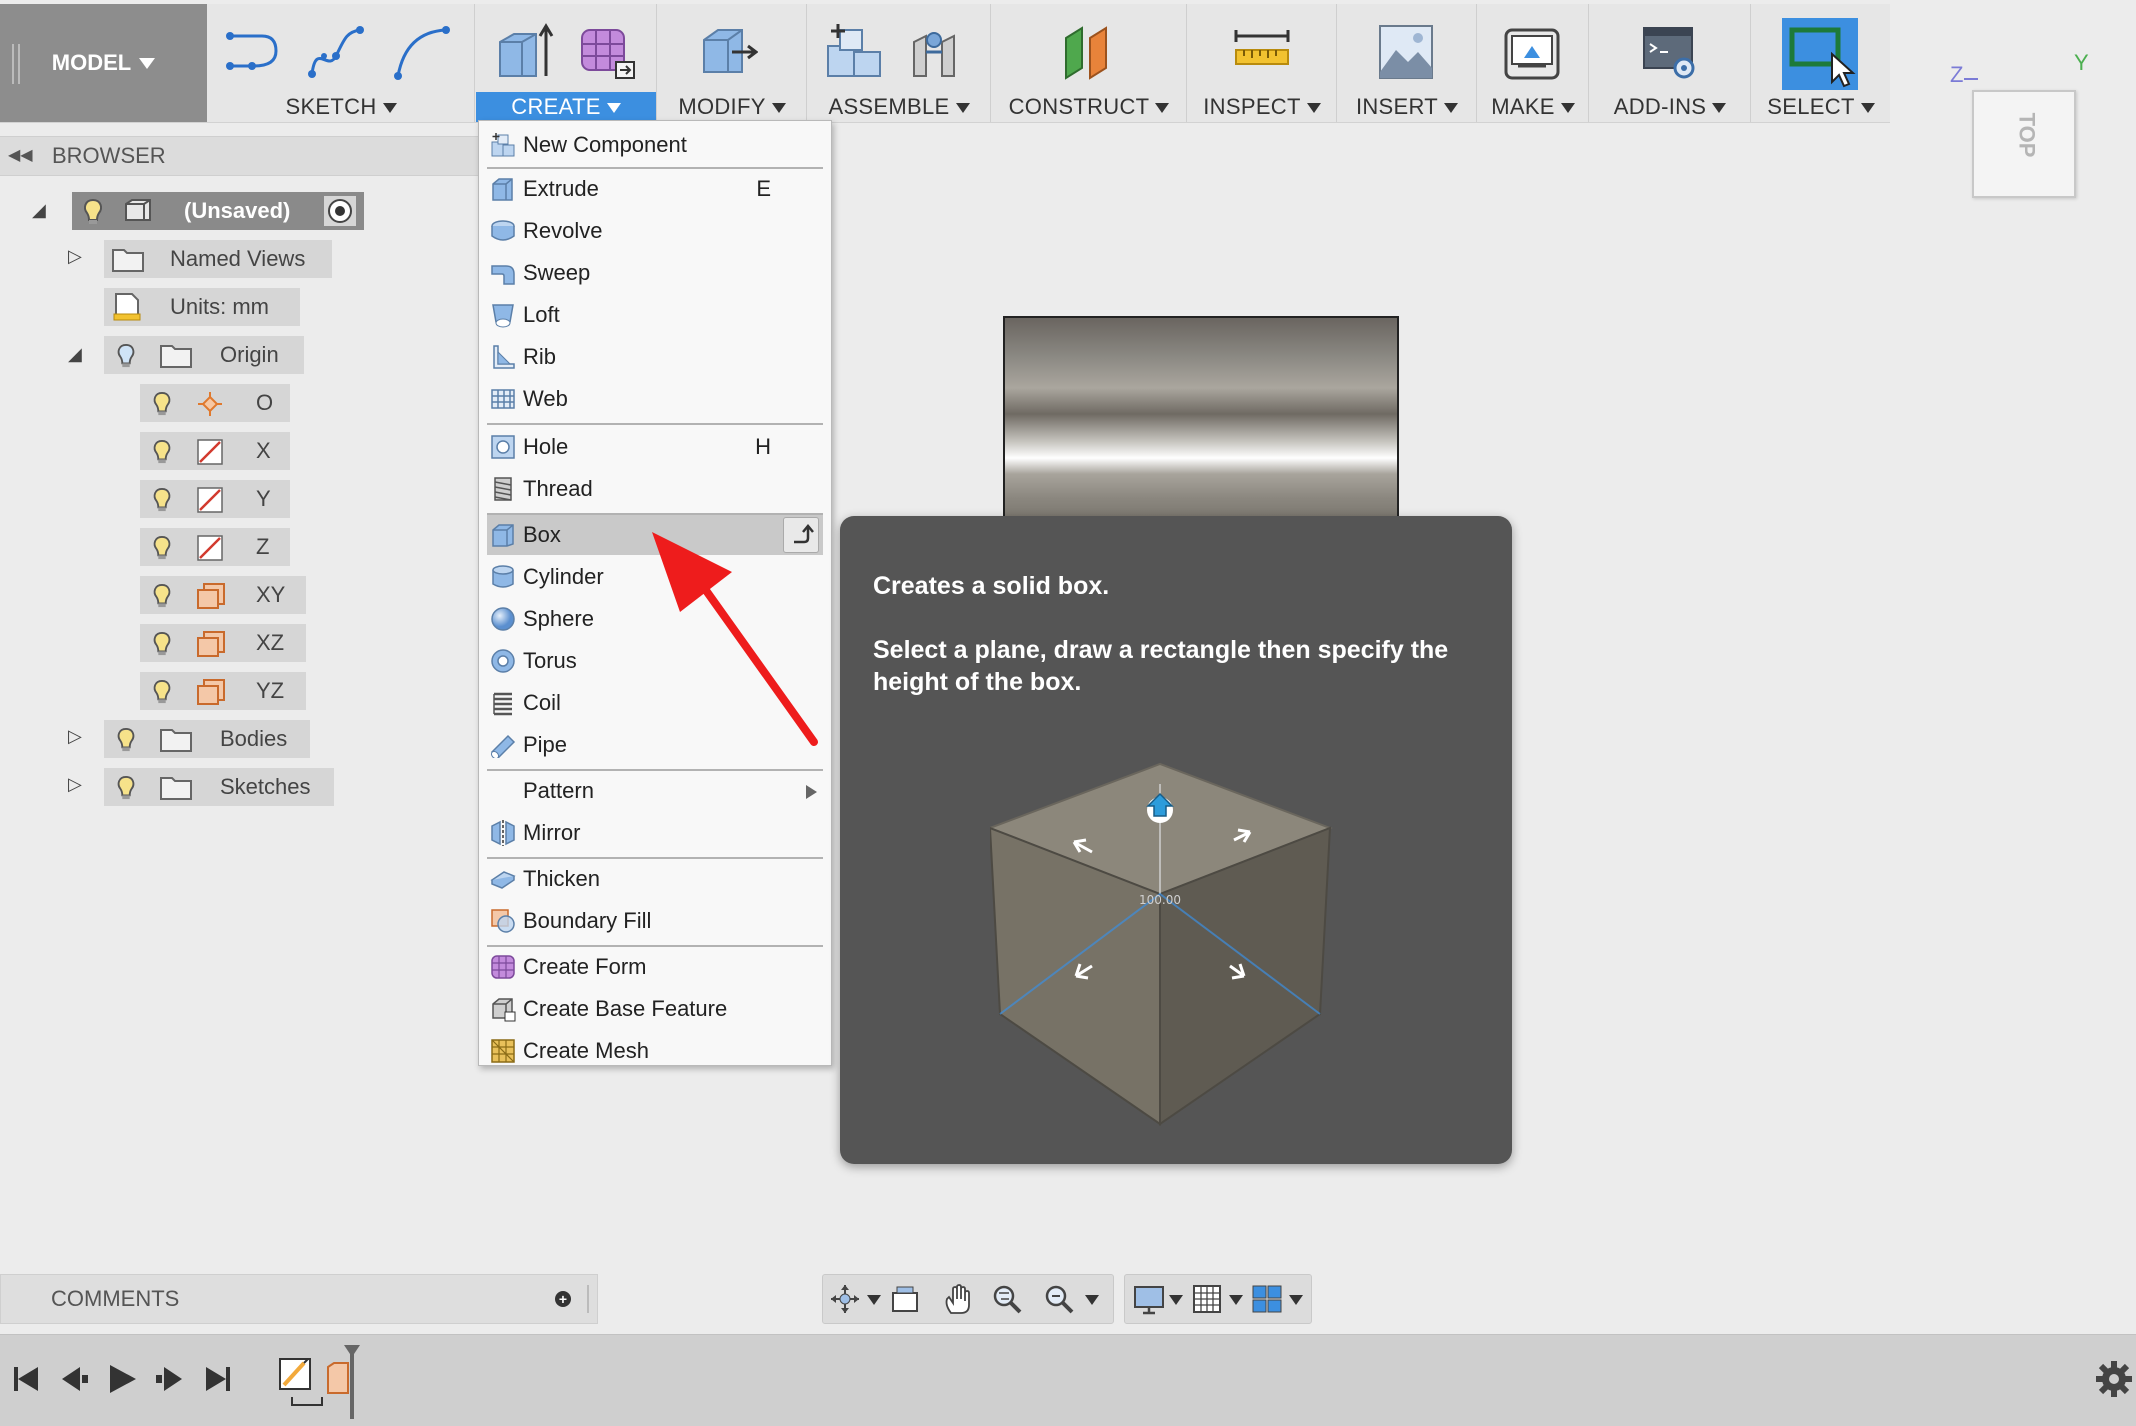 The width and height of the screenshot is (2136, 1426). What do you see at coordinates (218, 259) in the screenshot?
I see `named-views-node: Named Views` at bounding box center [218, 259].